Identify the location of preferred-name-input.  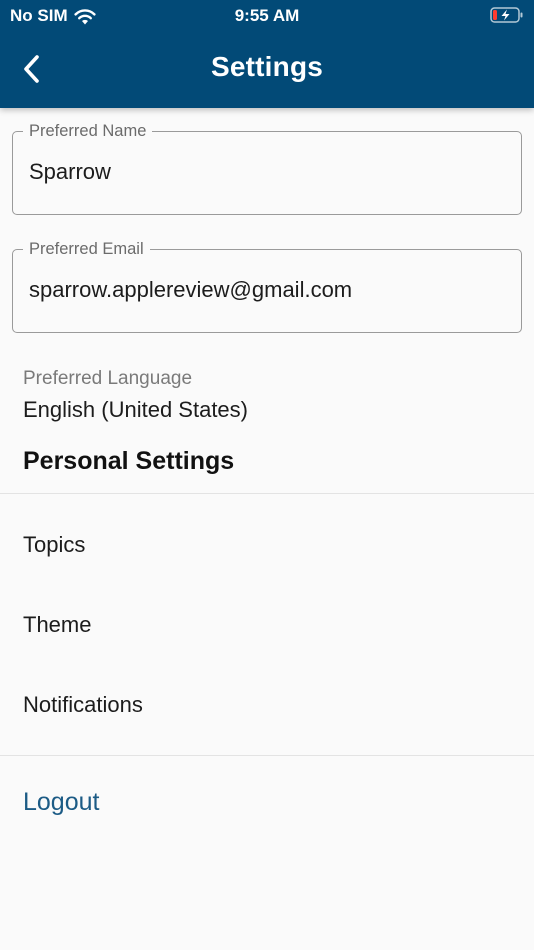
(264, 172).